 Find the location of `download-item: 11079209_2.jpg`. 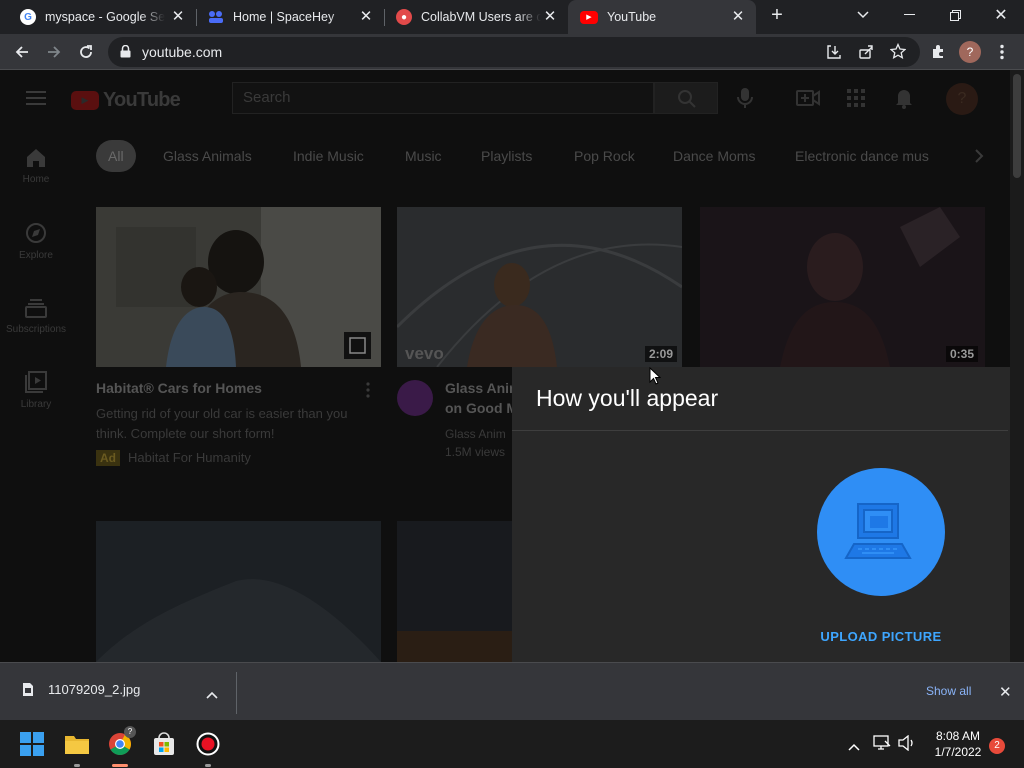

download-item: 11079209_2.jpg is located at coordinates (81, 689).